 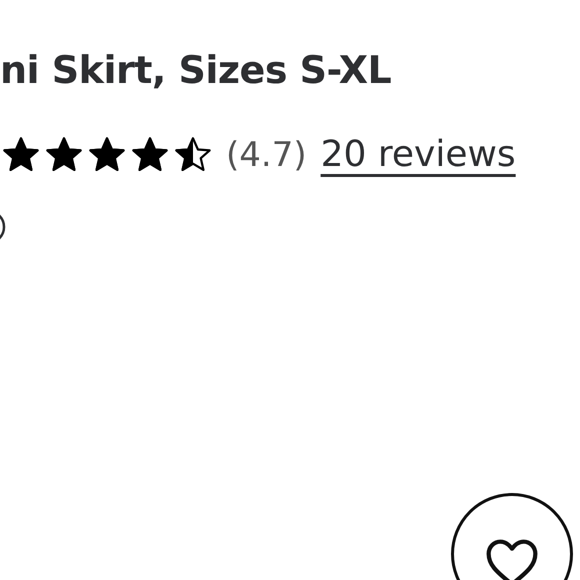 What do you see at coordinates (266, 154) in the screenshot?
I see `rating-score: (4.7)` at bounding box center [266, 154].